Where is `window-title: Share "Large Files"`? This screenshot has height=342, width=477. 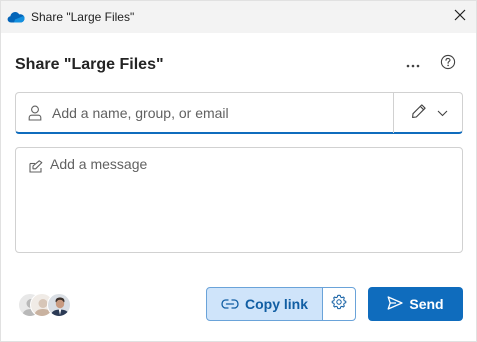 window-title: Share "Large Files" is located at coordinates (83, 17).